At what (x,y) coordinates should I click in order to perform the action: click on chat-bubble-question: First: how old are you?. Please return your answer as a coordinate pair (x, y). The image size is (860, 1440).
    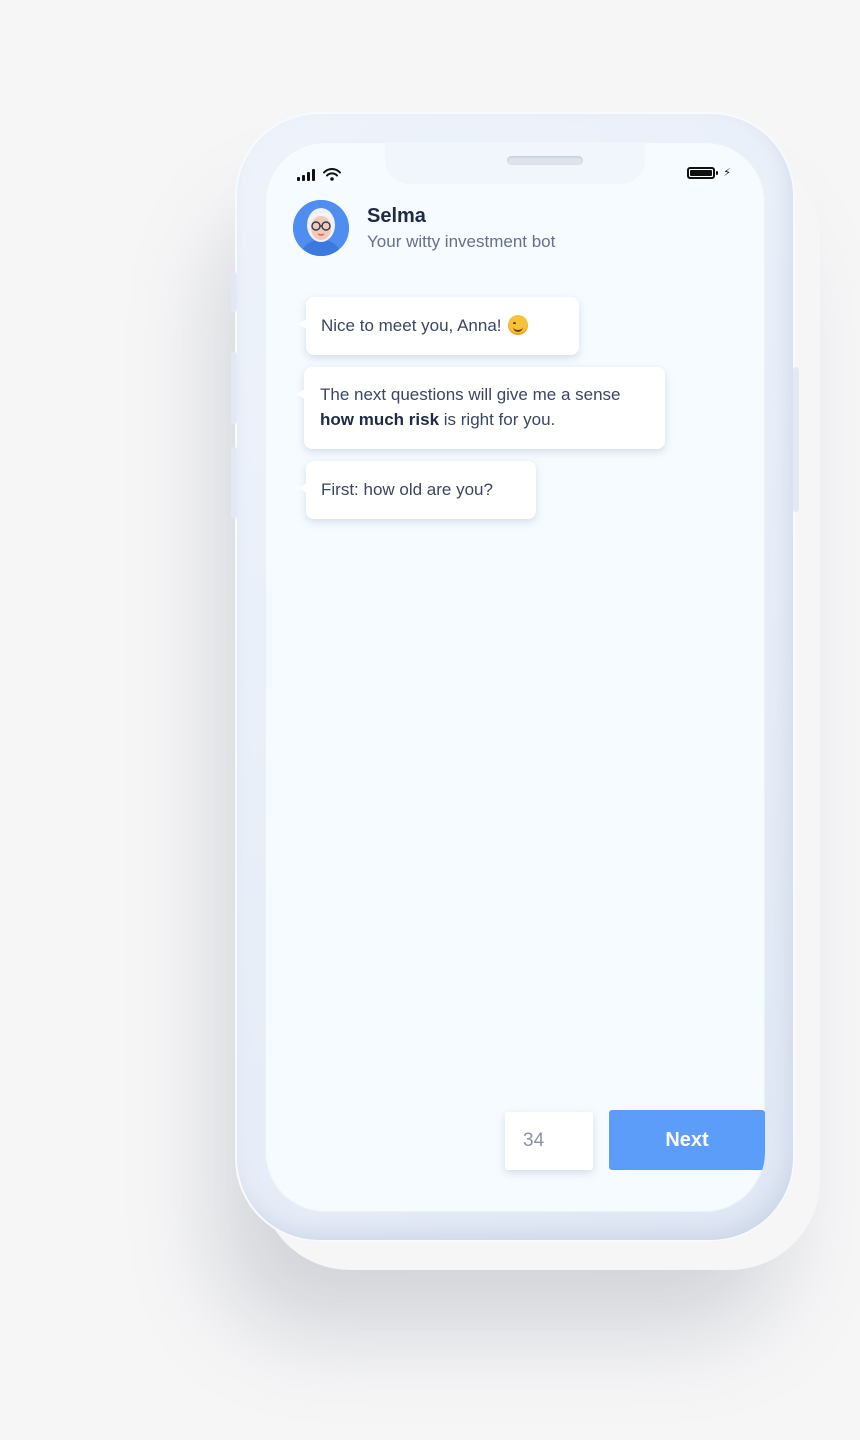
    Looking at the image, I should click on (417, 490).